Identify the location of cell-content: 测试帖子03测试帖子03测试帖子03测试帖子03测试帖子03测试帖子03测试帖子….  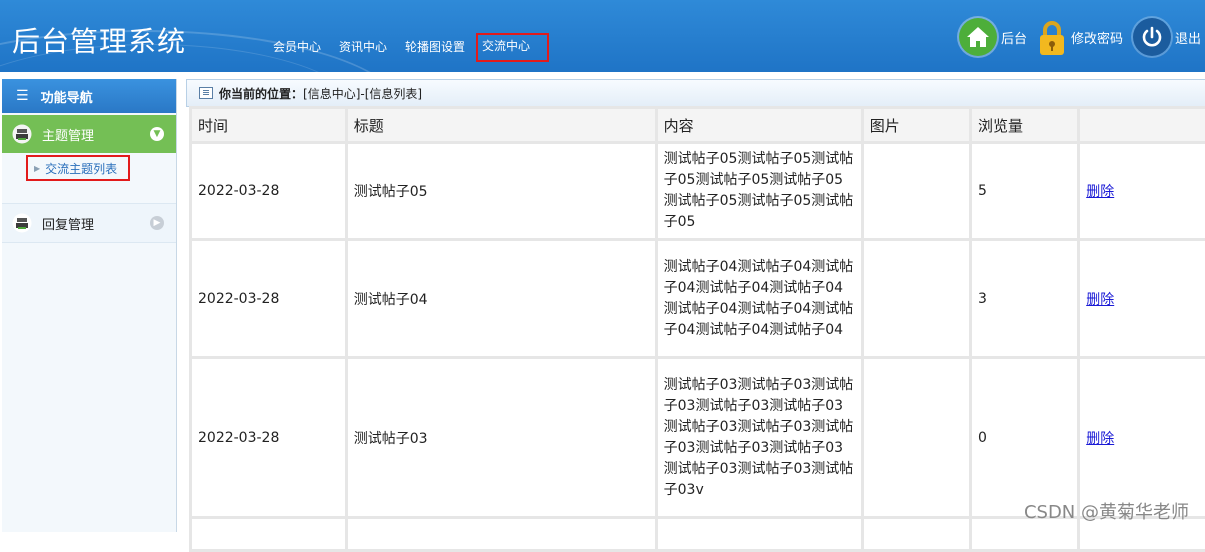
(759, 437).